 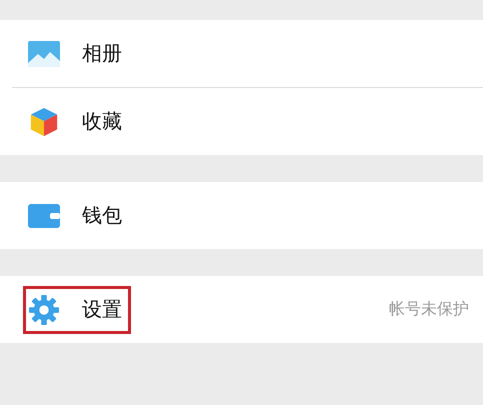 What do you see at coordinates (429, 309) in the screenshot?
I see `account-status-text: 帐号未保护` at bounding box center [429, 309].